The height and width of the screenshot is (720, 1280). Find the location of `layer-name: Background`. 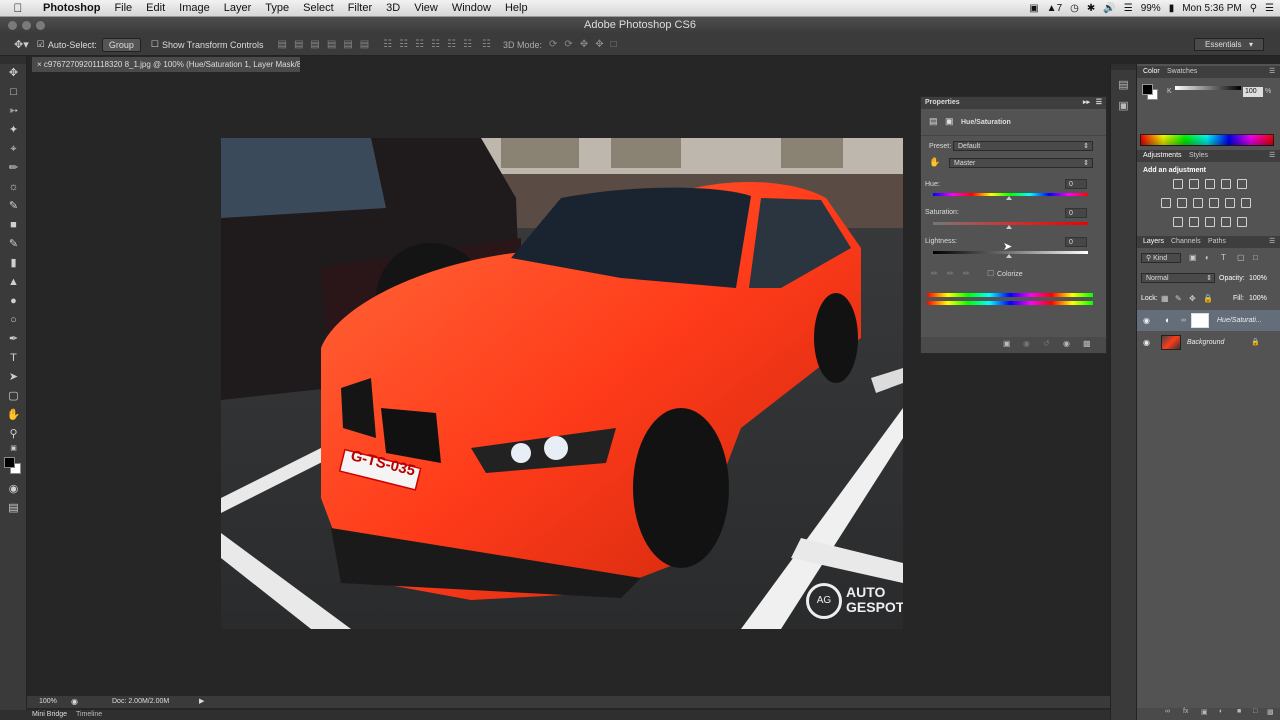

layer-name: Background is located at coordinates (1205, 342).